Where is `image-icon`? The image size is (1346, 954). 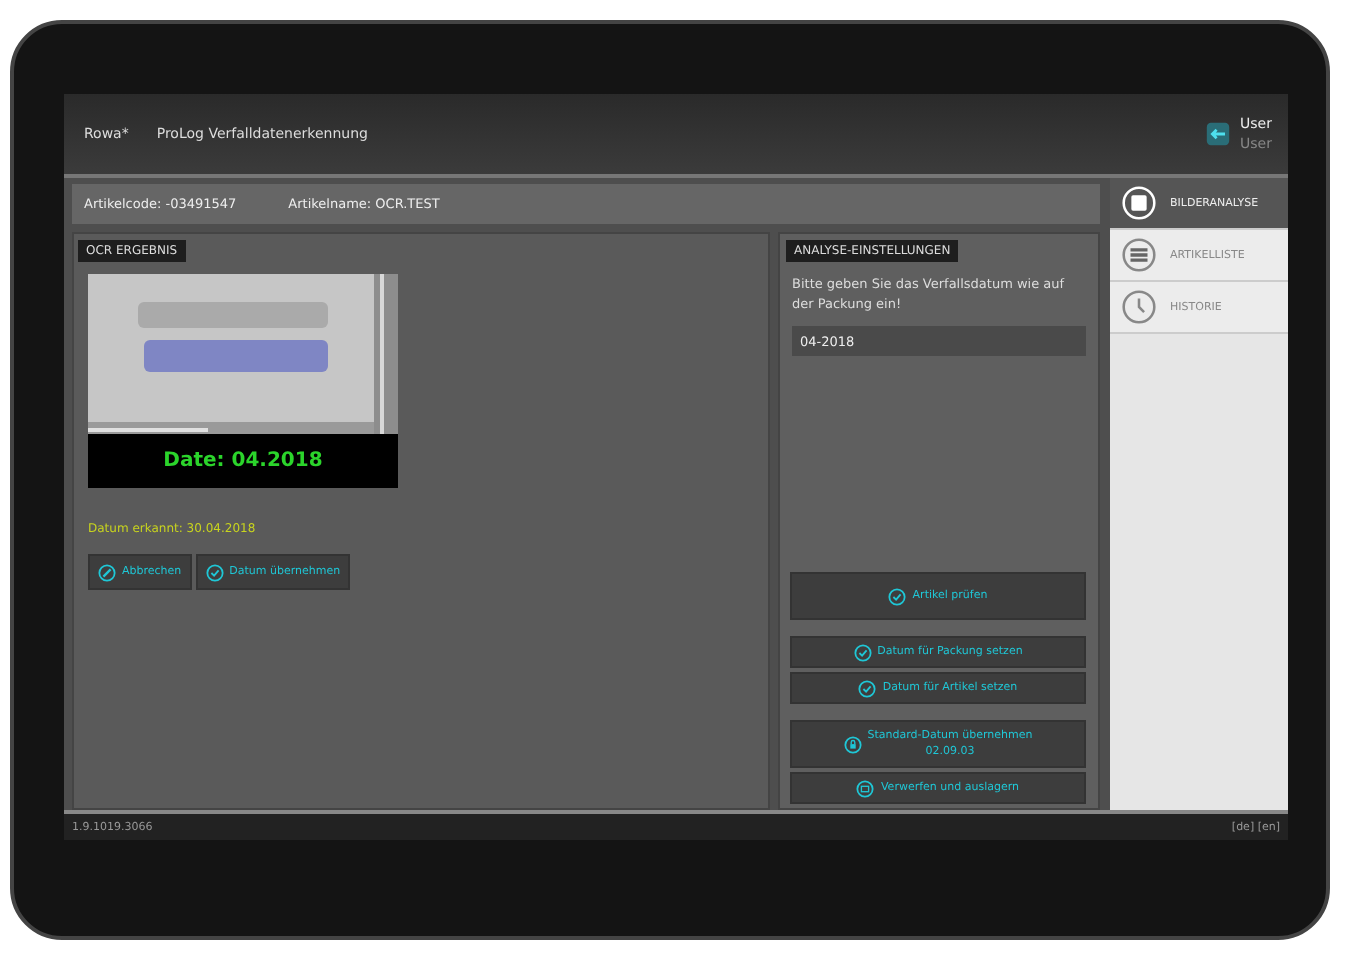
image-icon is located at coordinates (1139, 203).